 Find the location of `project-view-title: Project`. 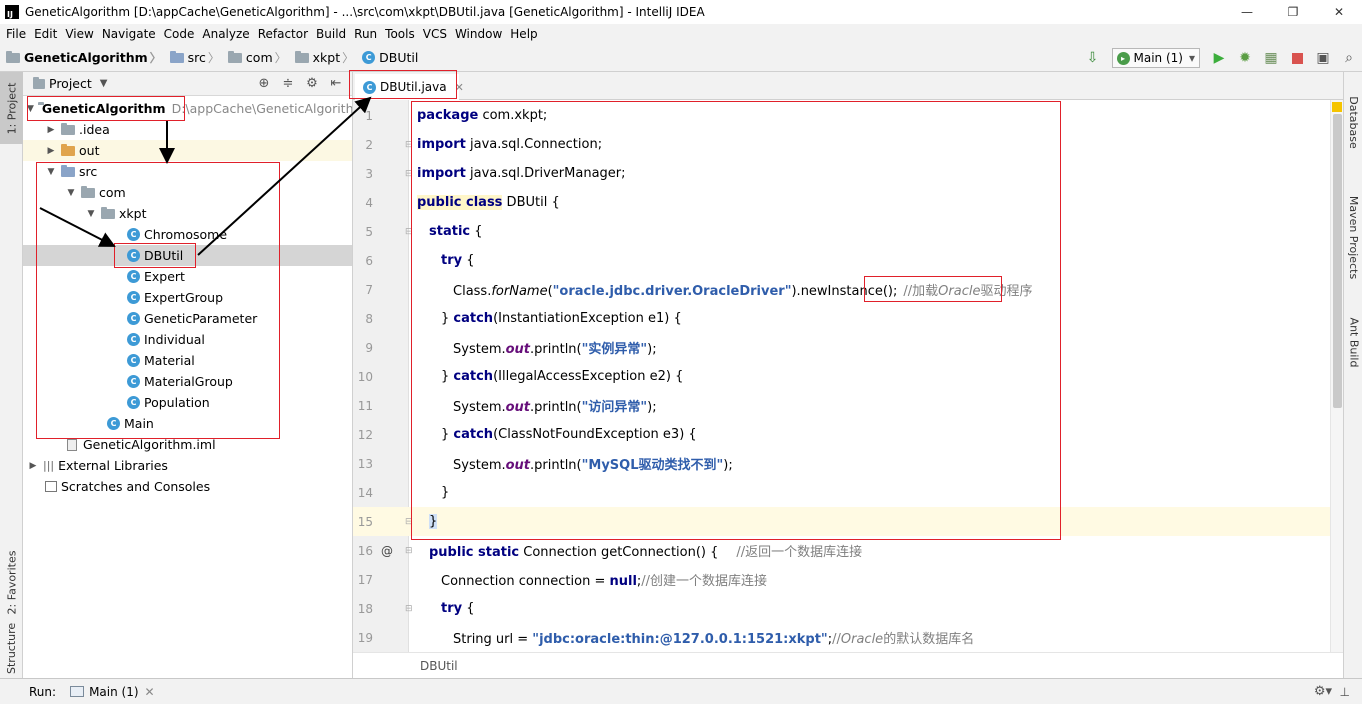

project-view-title: Project is located at coordinates (70, 83).